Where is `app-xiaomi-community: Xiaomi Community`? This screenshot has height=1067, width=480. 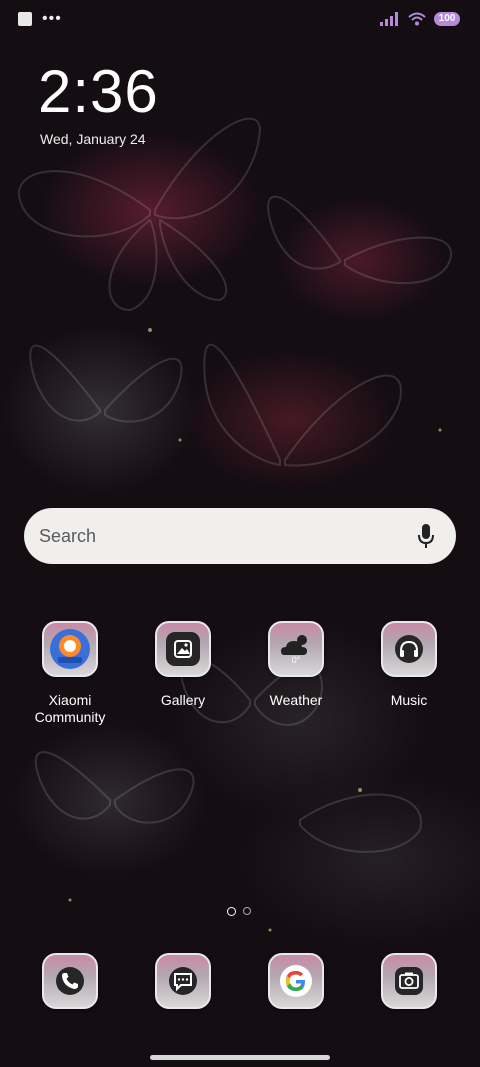
app-xiaomi-community: Xiaomi Community is located at coordinates (70, 673).